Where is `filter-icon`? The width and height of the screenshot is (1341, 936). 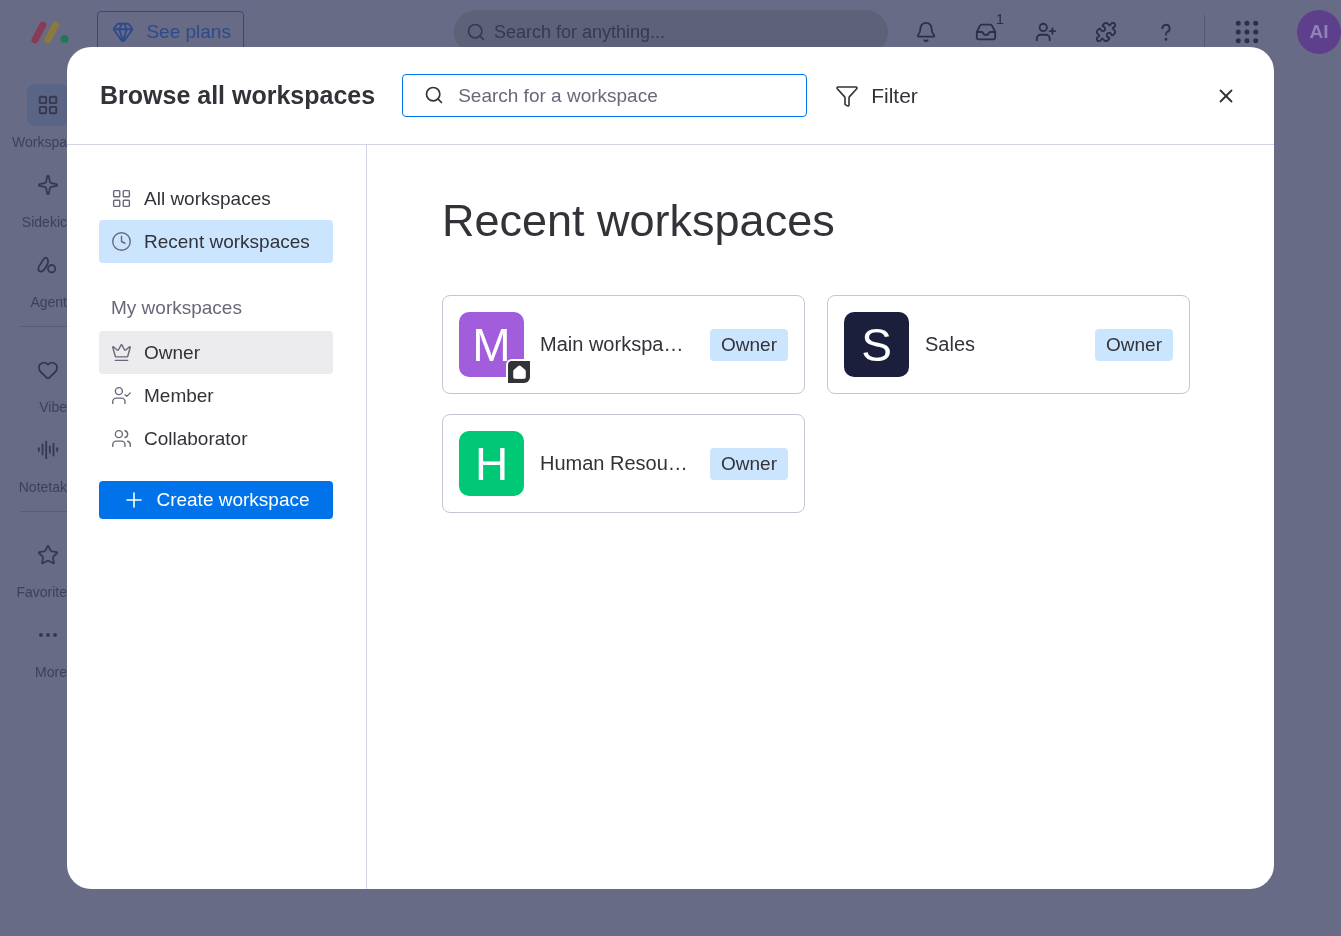 filter-icon is located at coordinates (847, 95).